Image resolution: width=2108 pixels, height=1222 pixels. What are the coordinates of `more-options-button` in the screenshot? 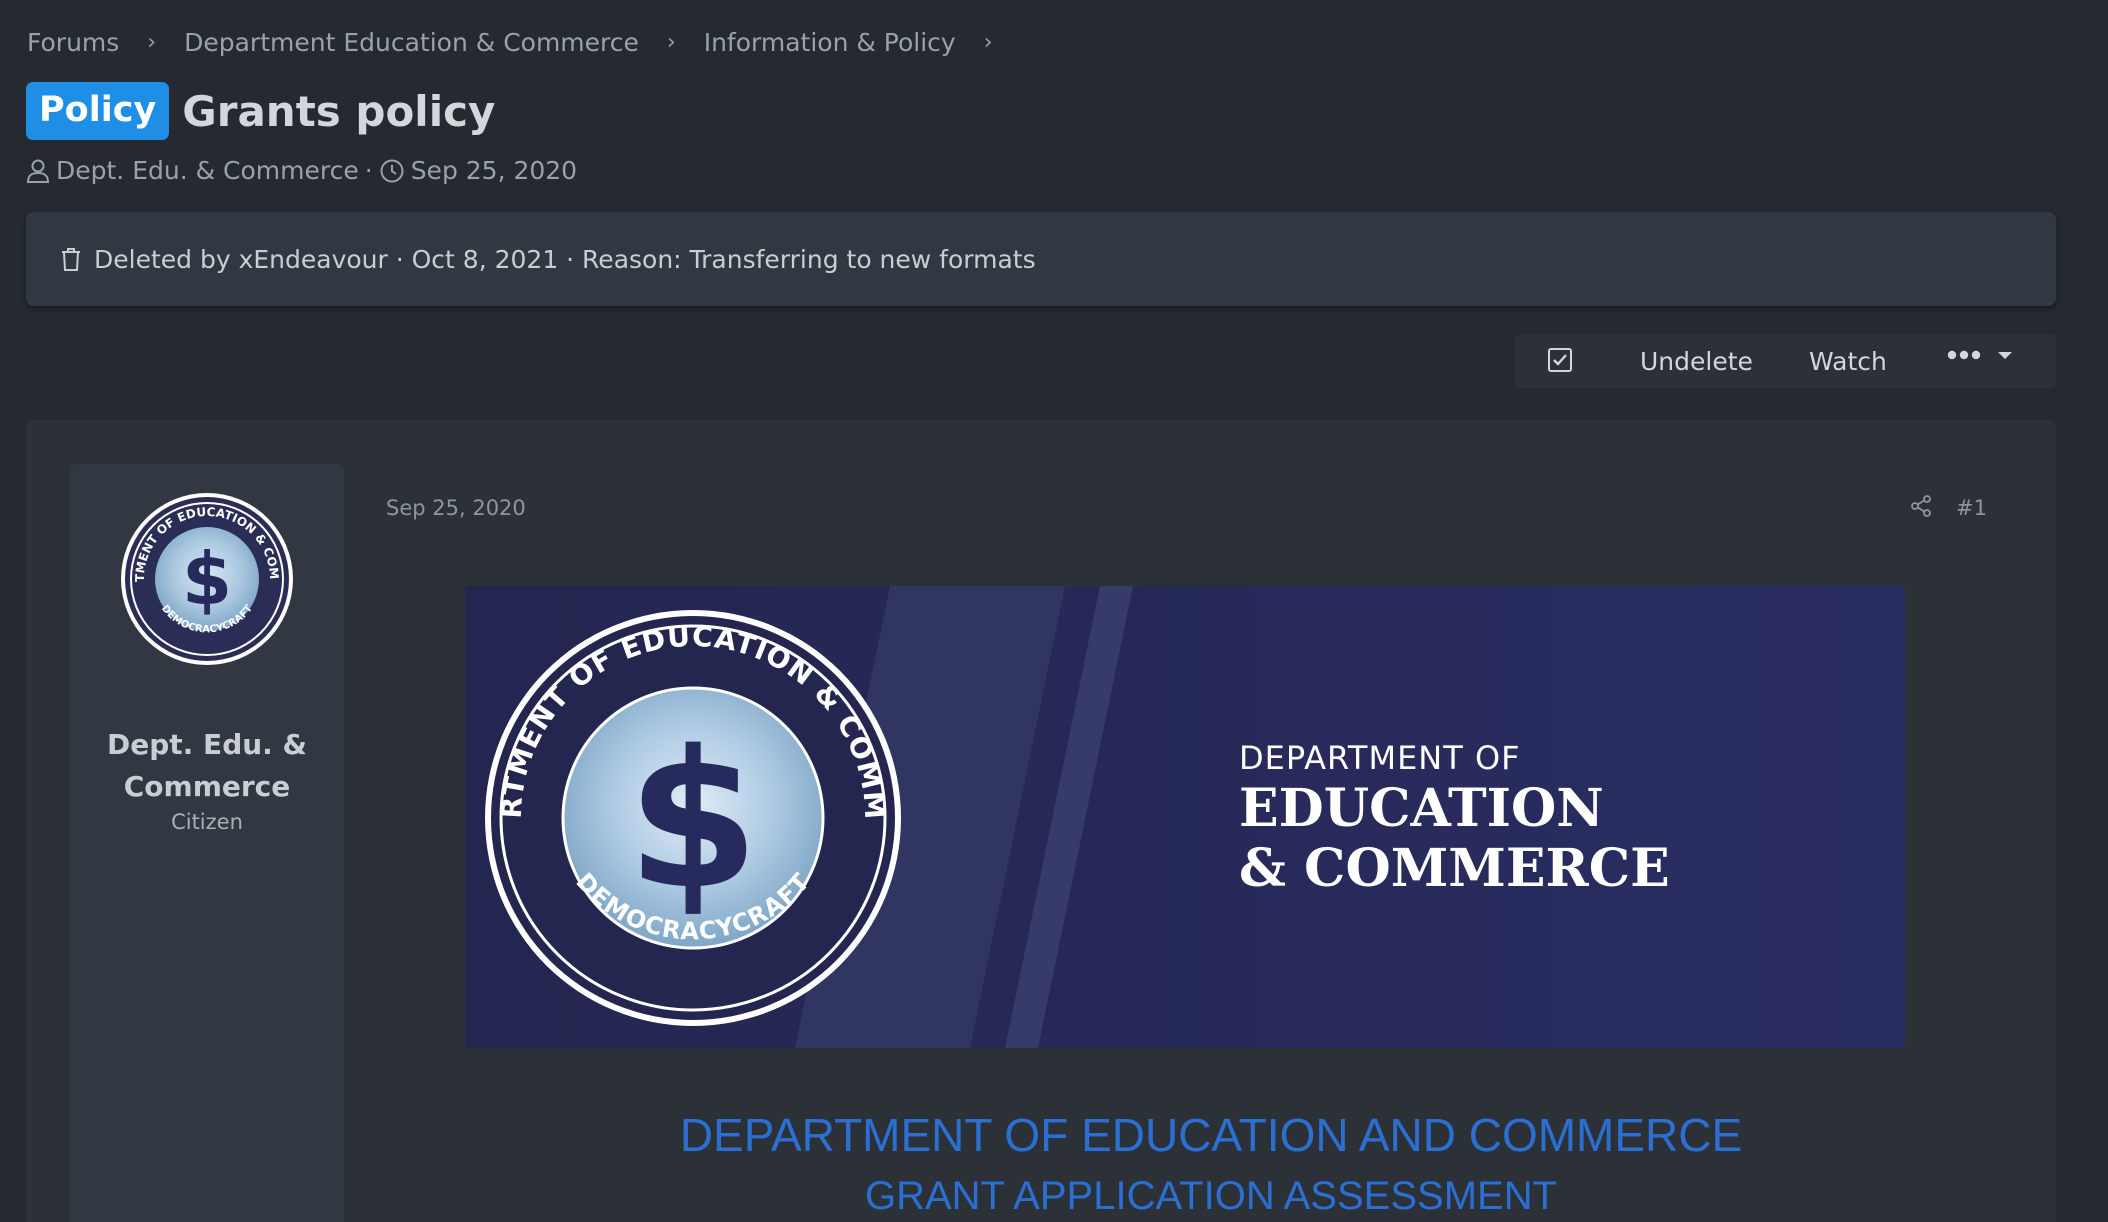 It's located at (1981, 355).